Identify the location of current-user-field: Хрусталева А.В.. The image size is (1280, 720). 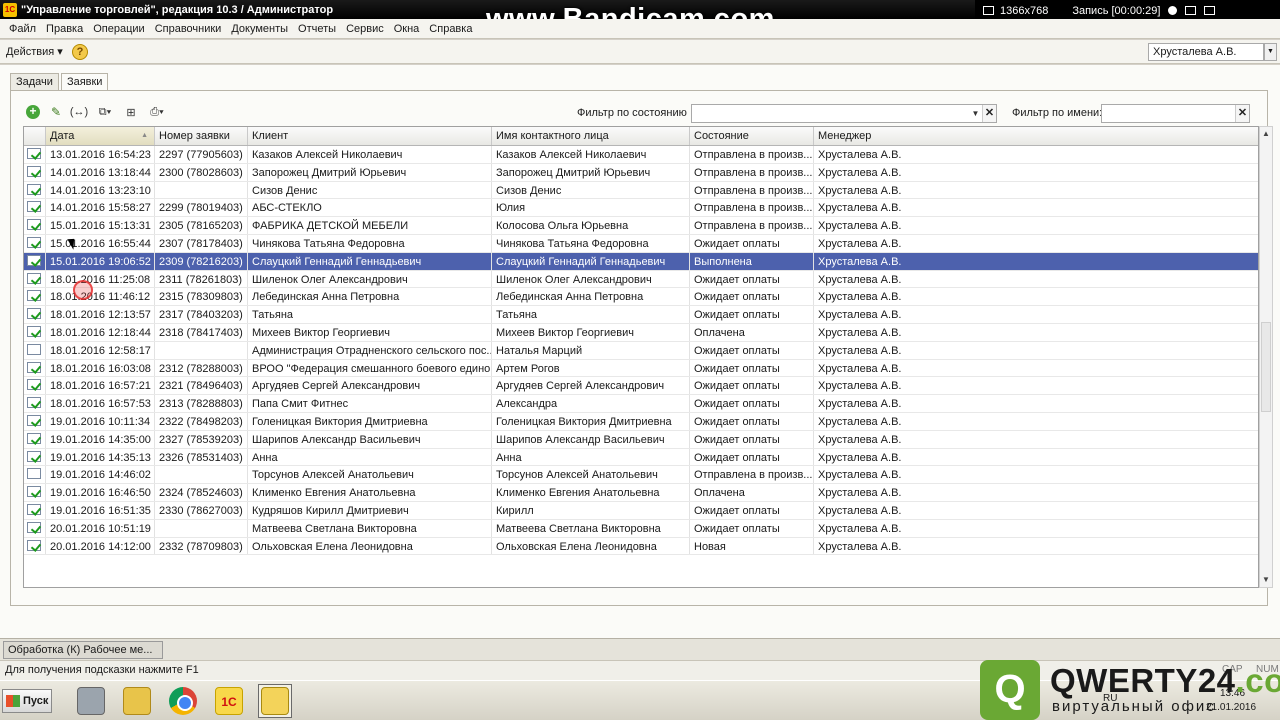
(1206, 52).